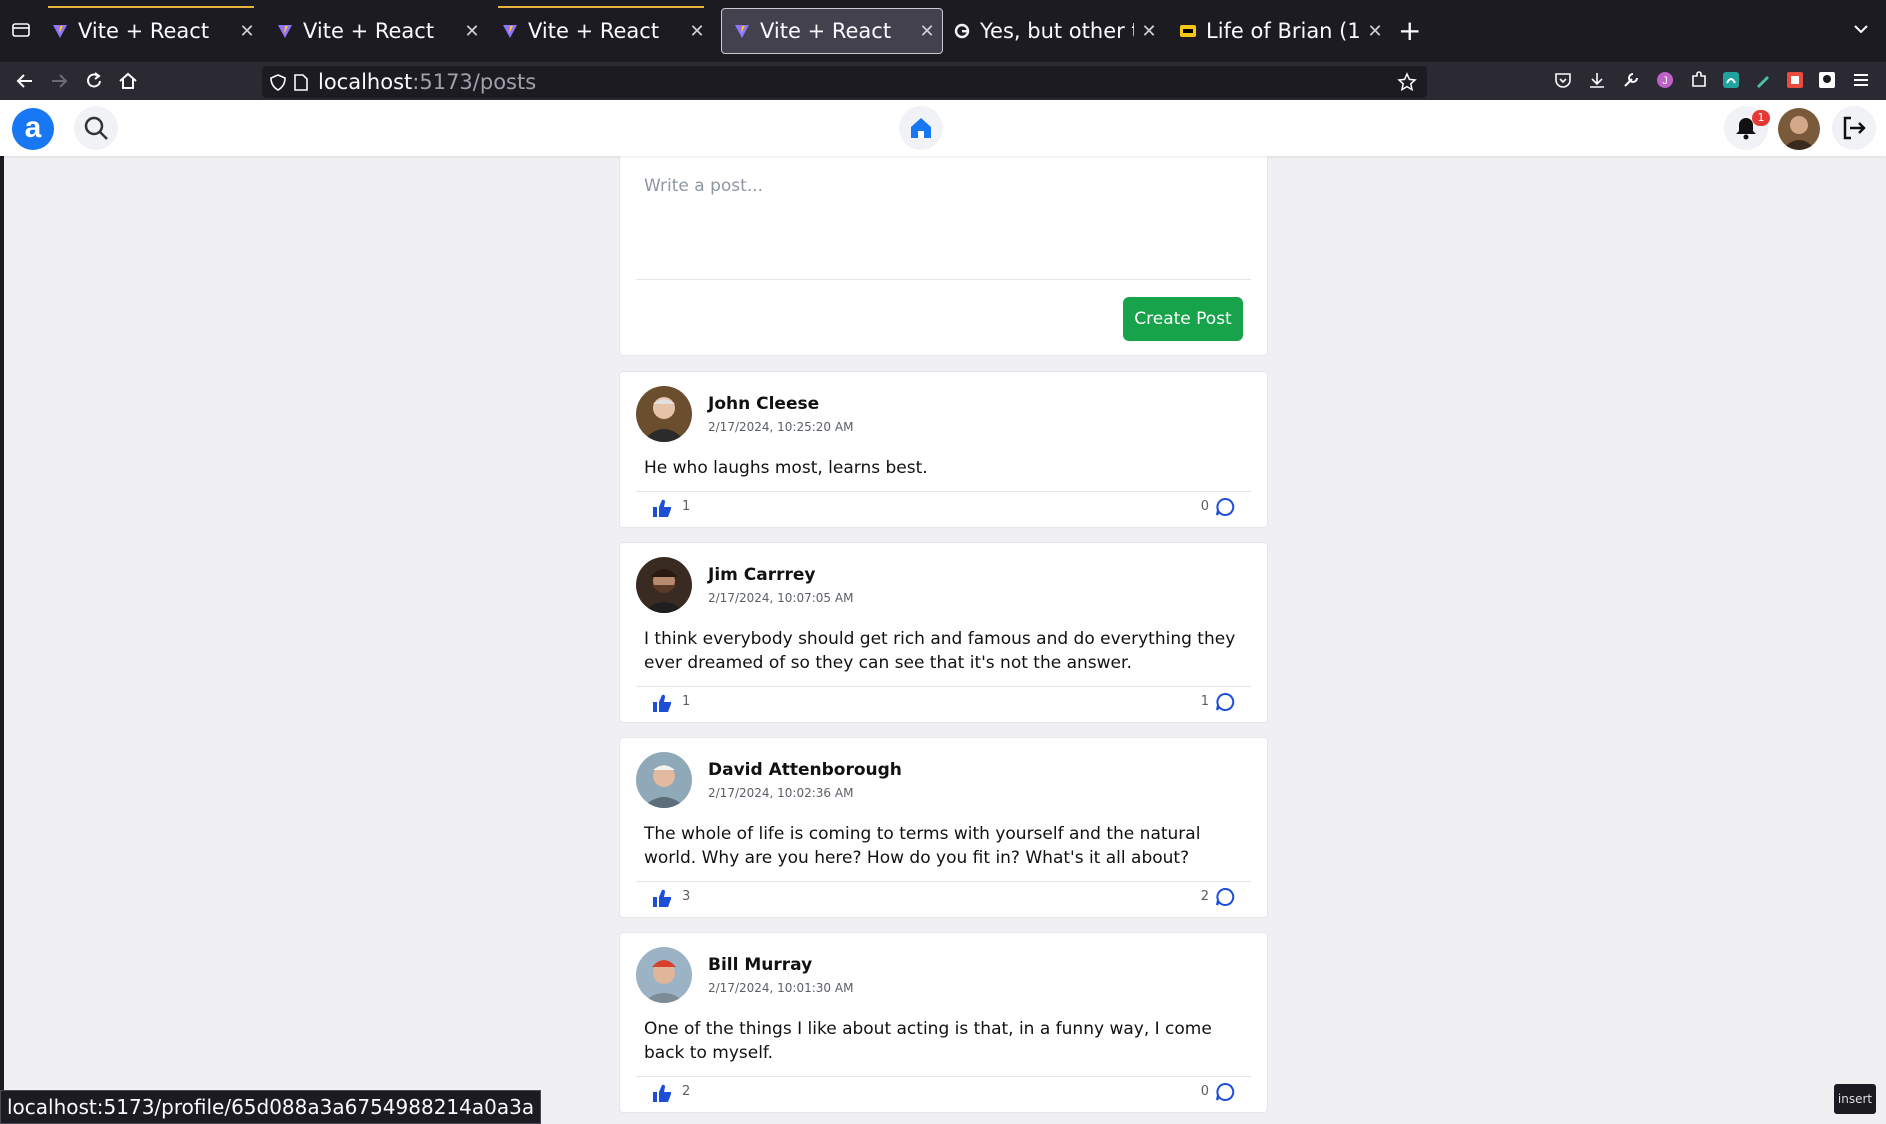 The image size is (1886, 1124). Describe the element at coordinates (1183, 319) in the screenshot. I see `create-post-button: Create Post` at that location.